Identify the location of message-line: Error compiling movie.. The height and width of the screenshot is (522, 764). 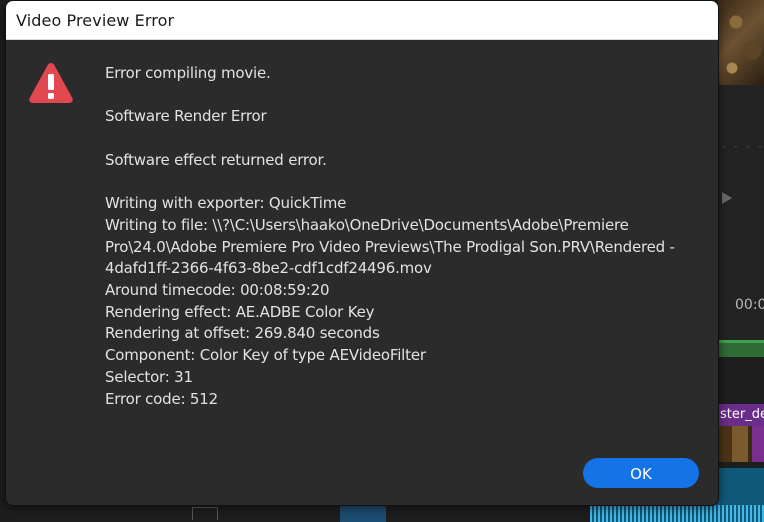
(188, 73).